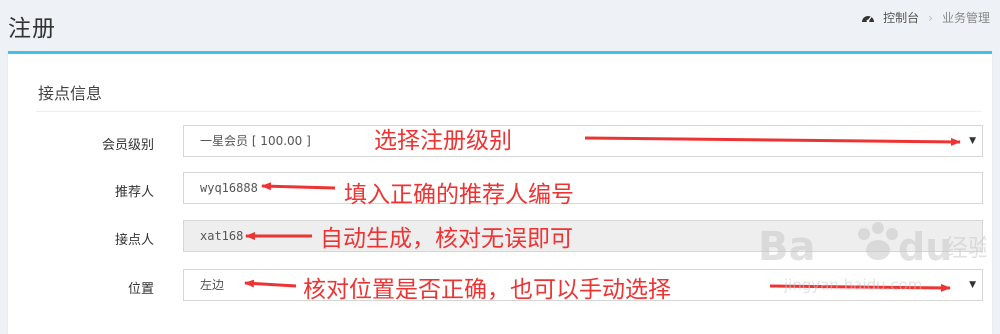  I want to click on arrow-position-right, so click(860, 287).